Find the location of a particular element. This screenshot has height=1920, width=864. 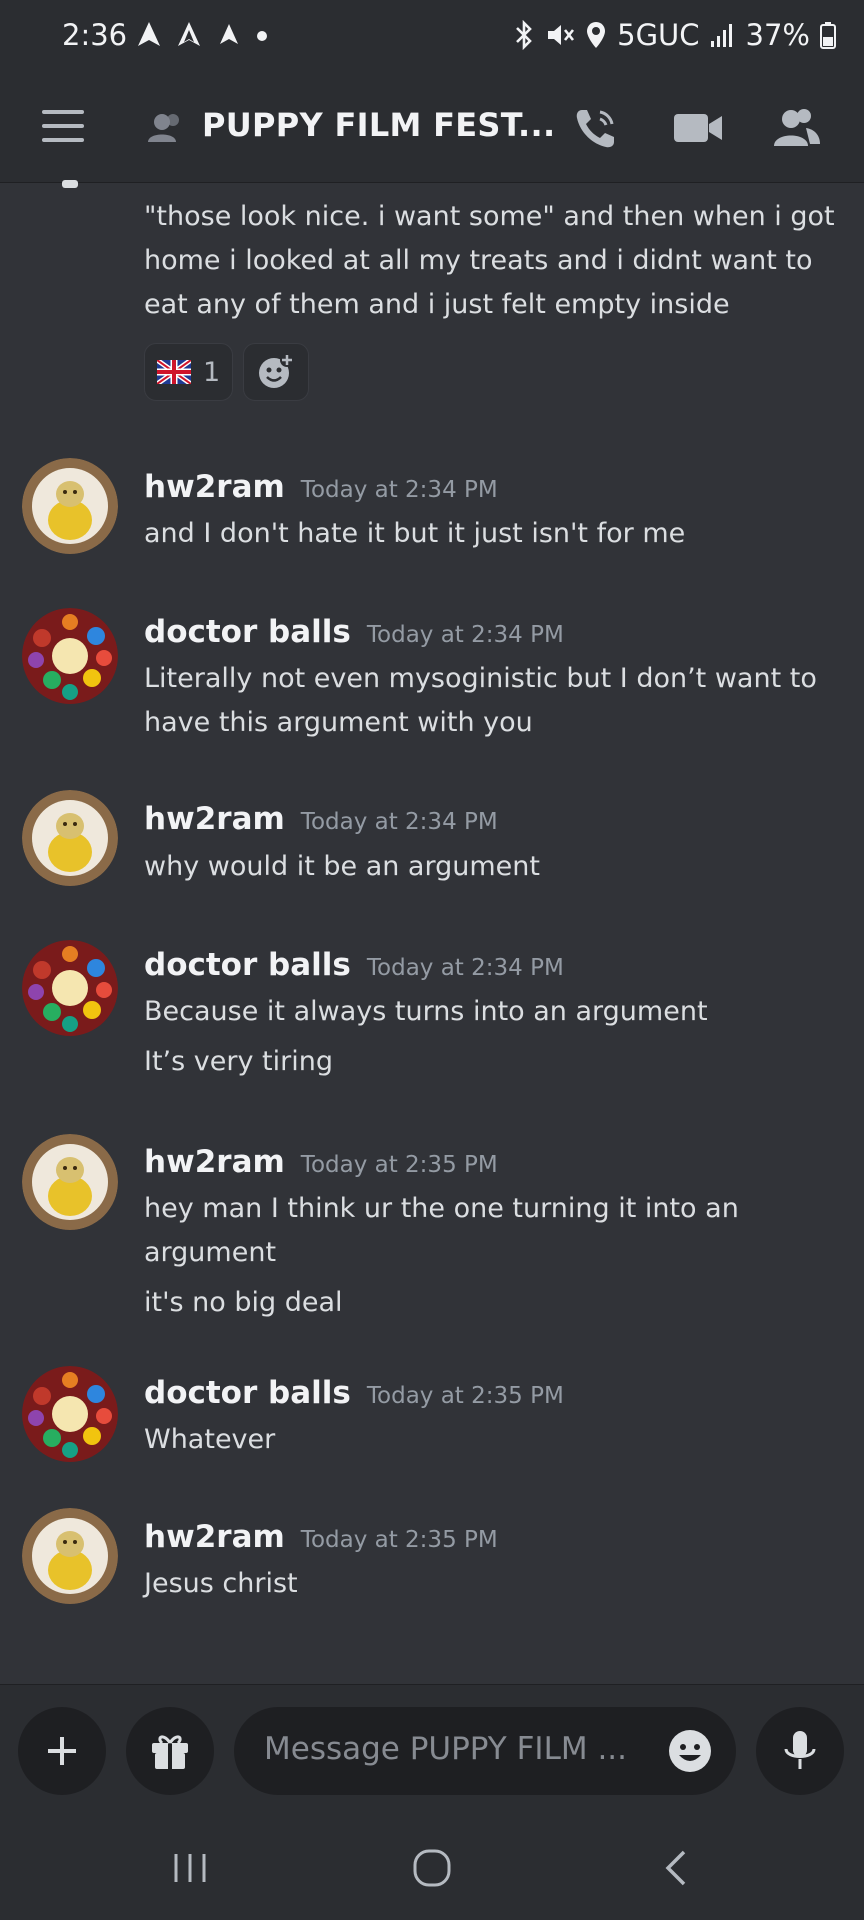

message-line: It’s very tiring is located at coordinates (238, 1061).